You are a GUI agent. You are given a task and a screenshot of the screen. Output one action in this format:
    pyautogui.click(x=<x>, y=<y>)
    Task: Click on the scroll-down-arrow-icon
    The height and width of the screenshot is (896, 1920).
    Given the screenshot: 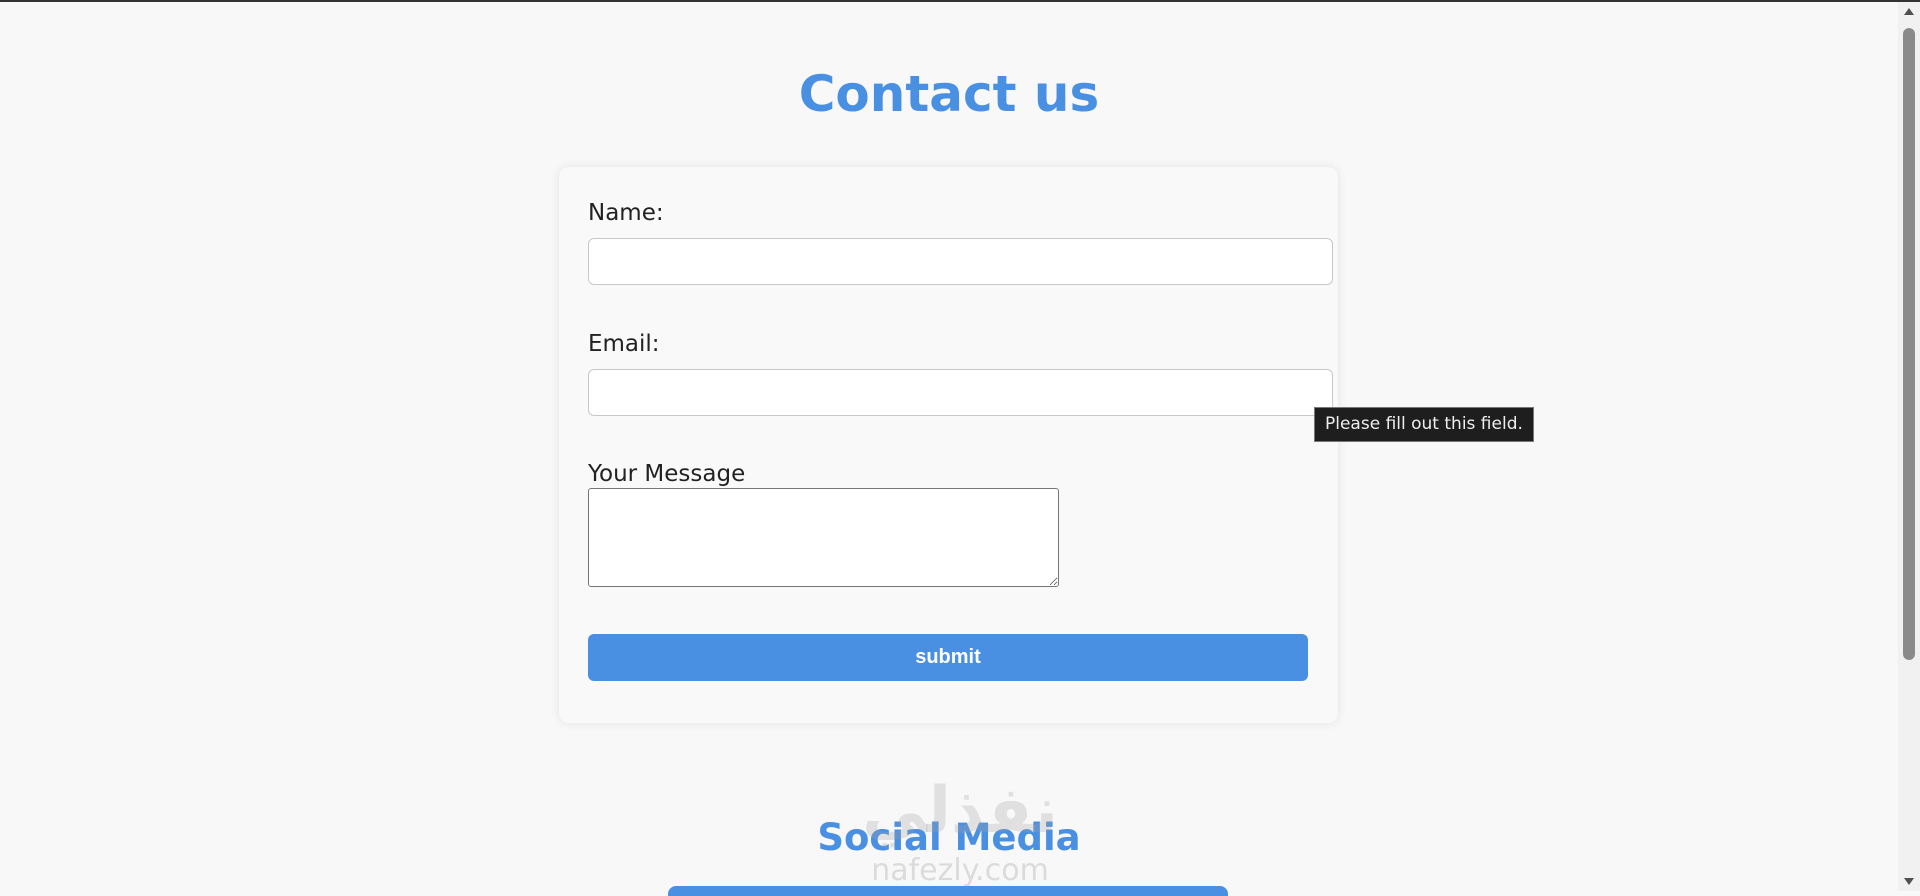 What is the action you would take?
    pyautogui.click(x=1909, y=881)
    